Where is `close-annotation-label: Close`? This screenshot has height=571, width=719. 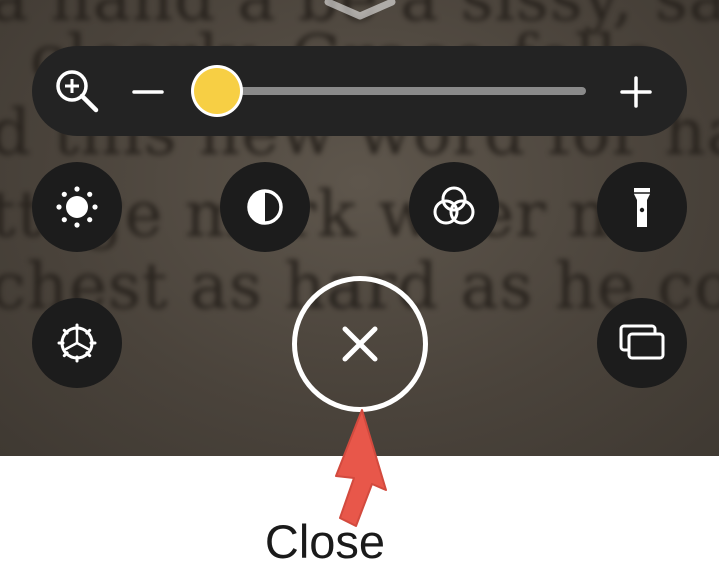 close-annotation-label: Close is located at coordinates (325, 541).